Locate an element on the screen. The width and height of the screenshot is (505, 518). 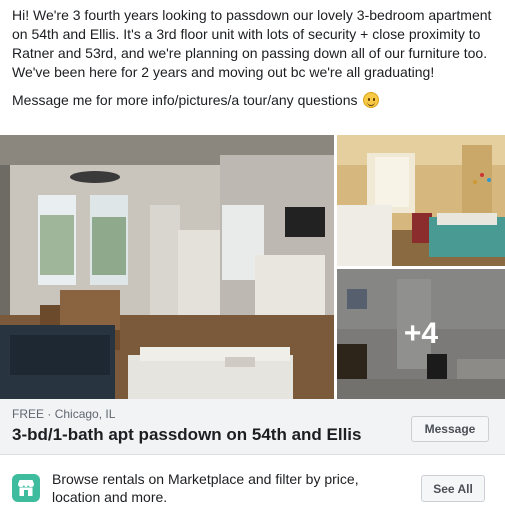
photo-more: +4 is located at coordinates (421, 334).